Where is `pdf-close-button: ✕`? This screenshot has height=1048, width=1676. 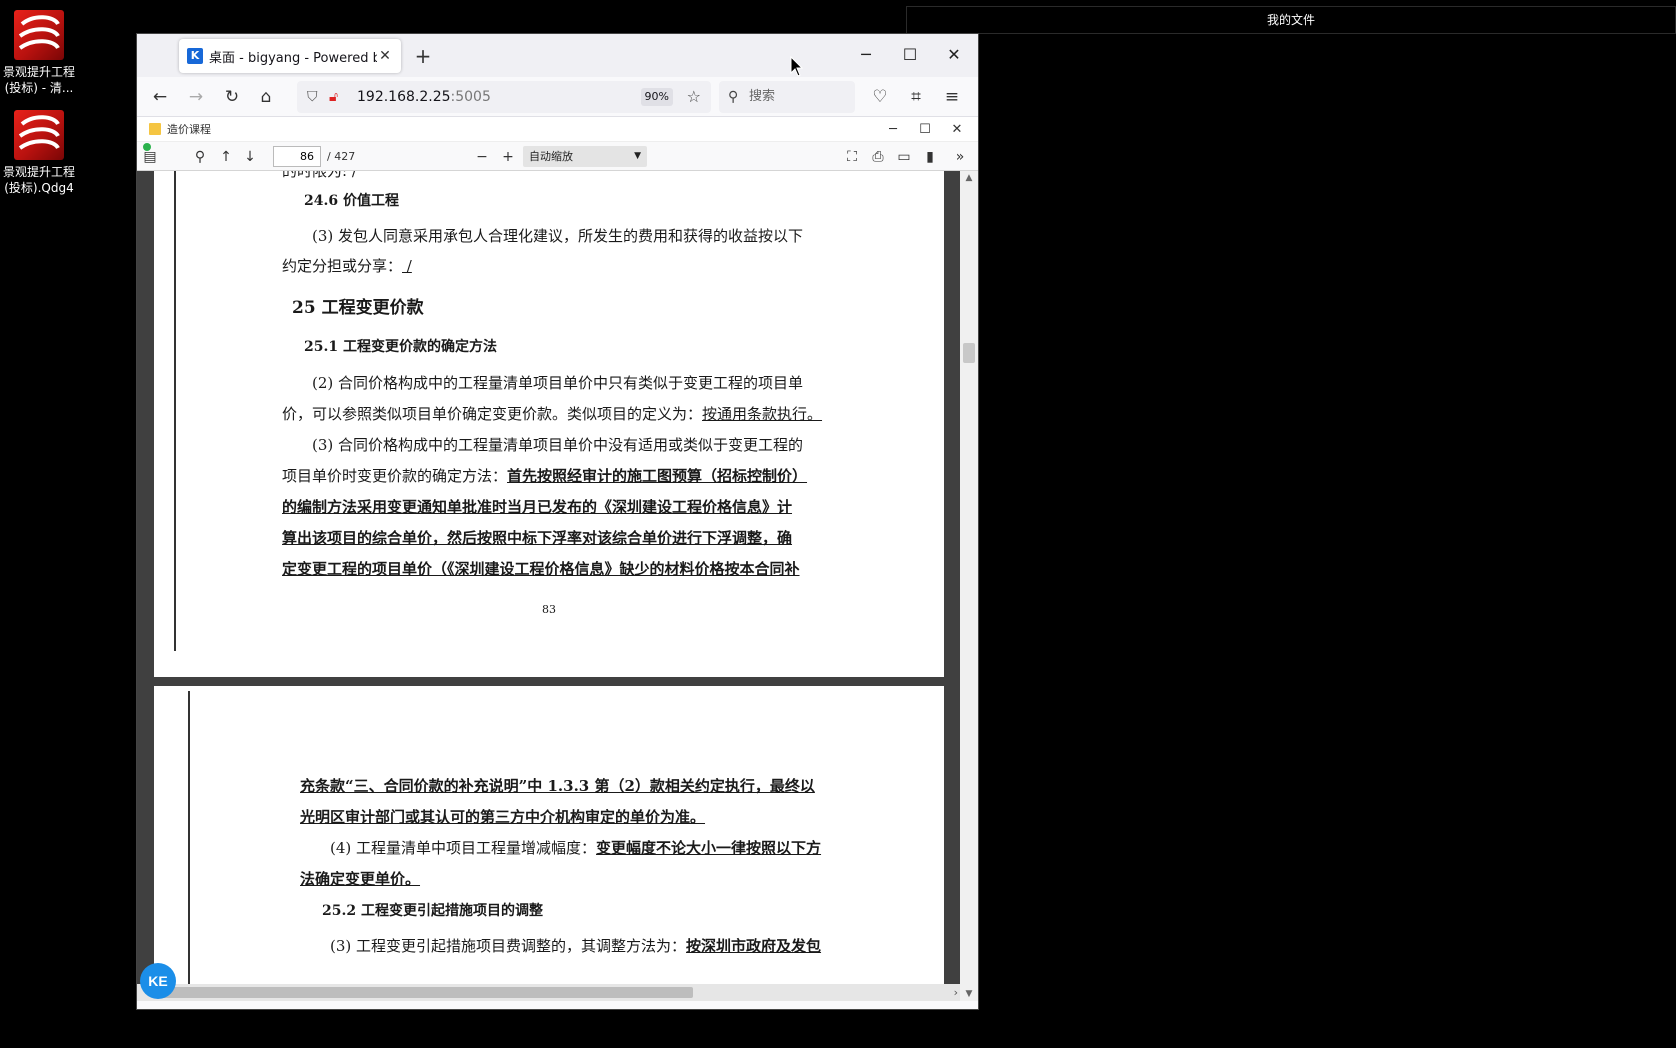
pdf-close-button: ✕ is located at coordinates (957, 129).